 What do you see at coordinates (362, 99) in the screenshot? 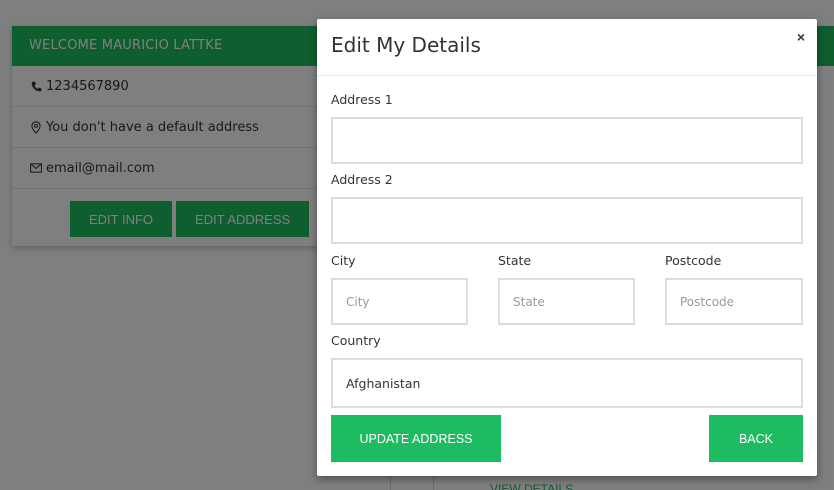
I see `address1-label: Address 1` at bounding box center [362, 99].